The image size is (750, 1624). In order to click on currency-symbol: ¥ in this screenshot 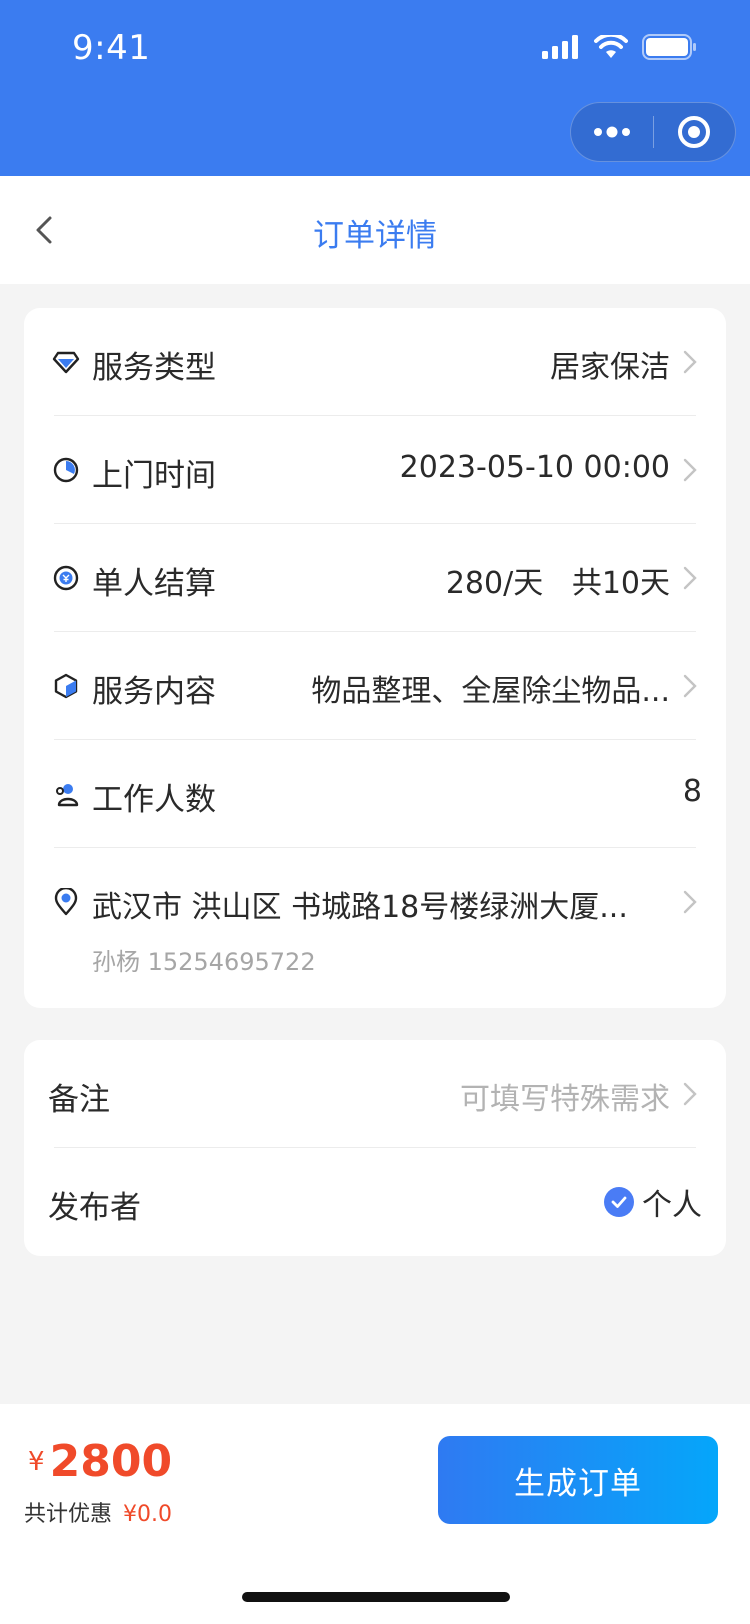, I will do `click(36, 1462)`.